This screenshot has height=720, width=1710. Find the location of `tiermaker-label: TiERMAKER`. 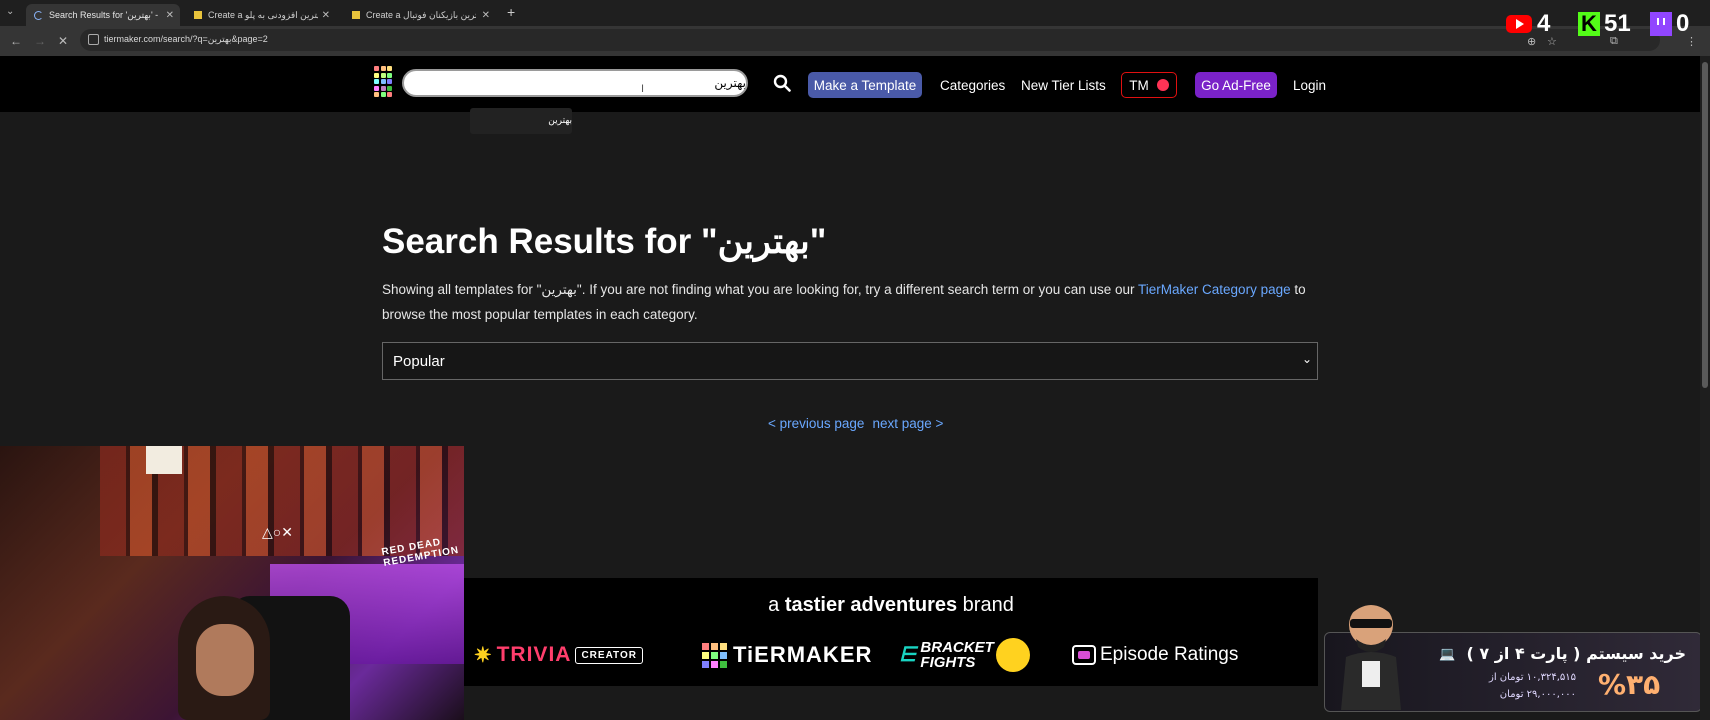

tiermaker-label: TiERMAKER is located at coordinates (803, 654).